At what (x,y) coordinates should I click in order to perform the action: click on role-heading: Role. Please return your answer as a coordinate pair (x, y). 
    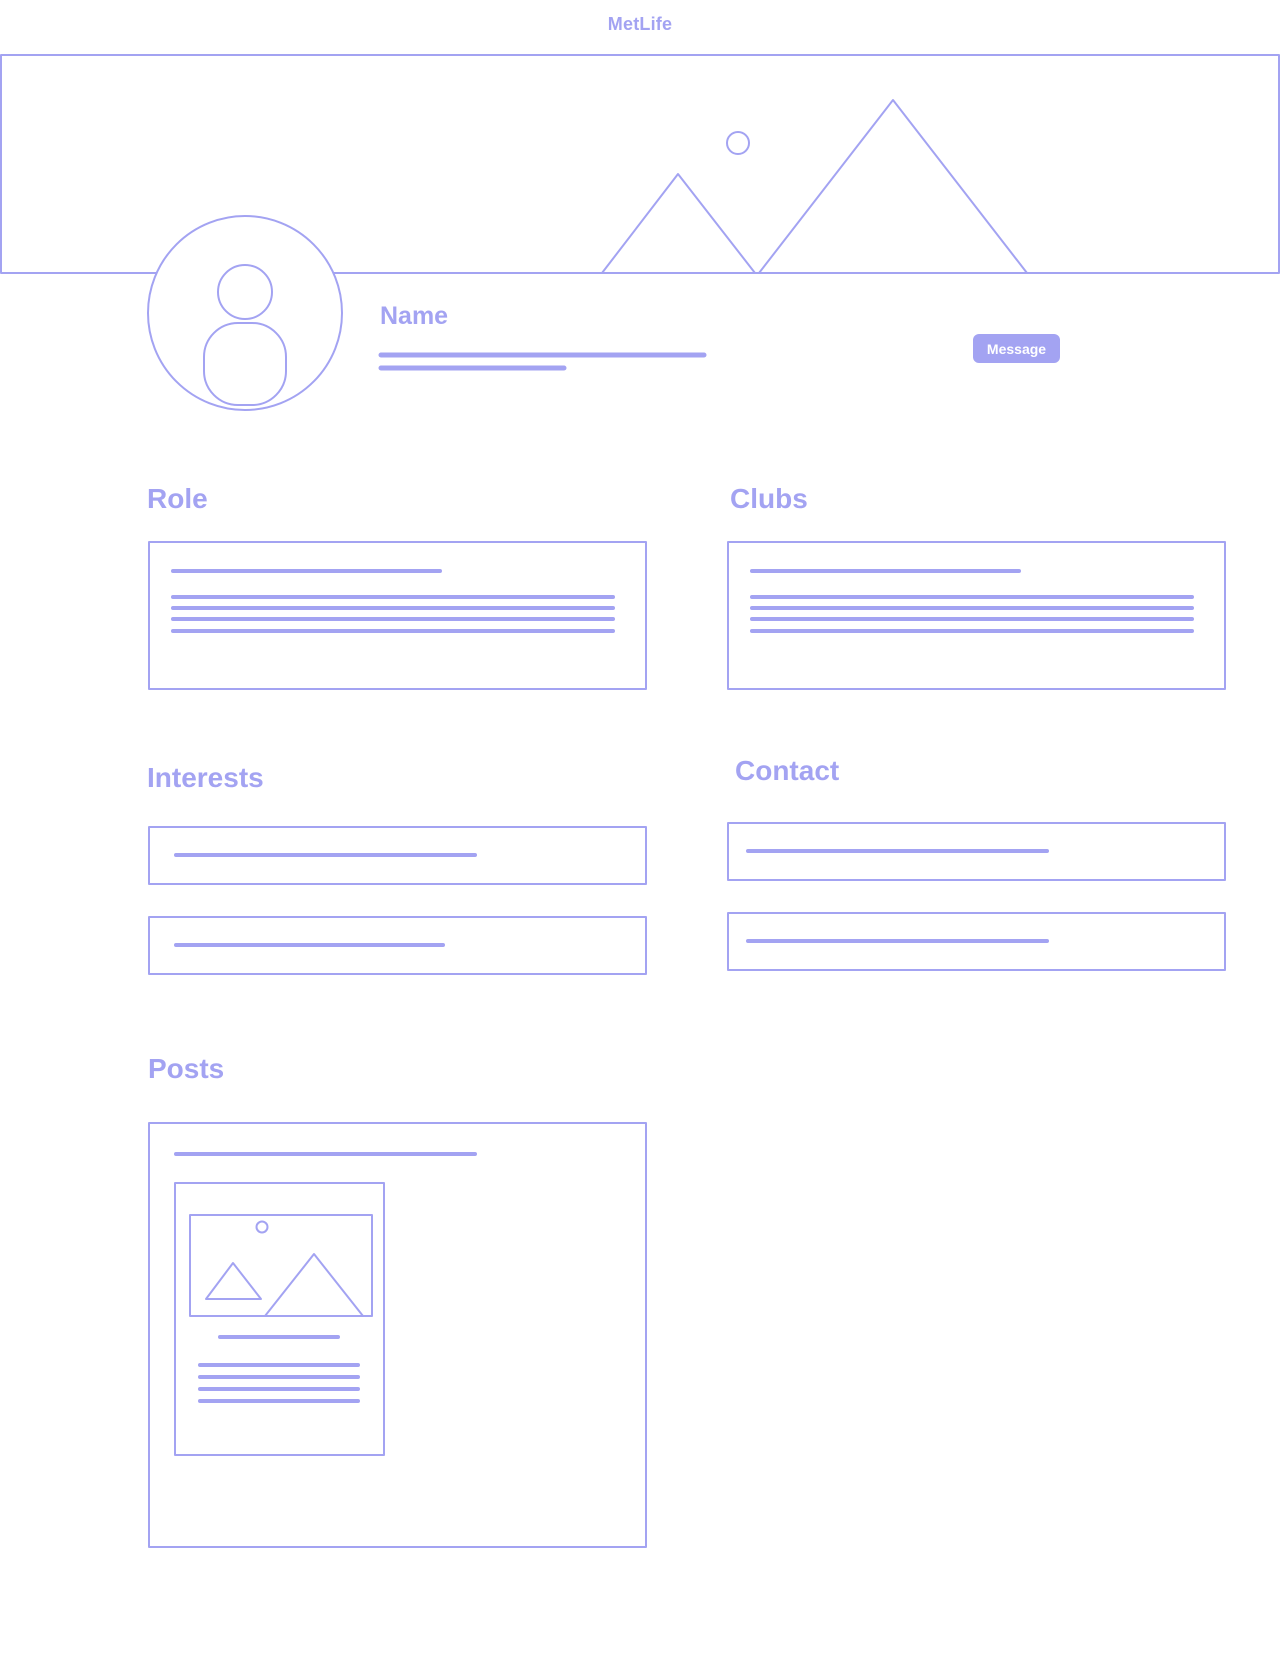
    Looking at the image, I should click on (177, 498).